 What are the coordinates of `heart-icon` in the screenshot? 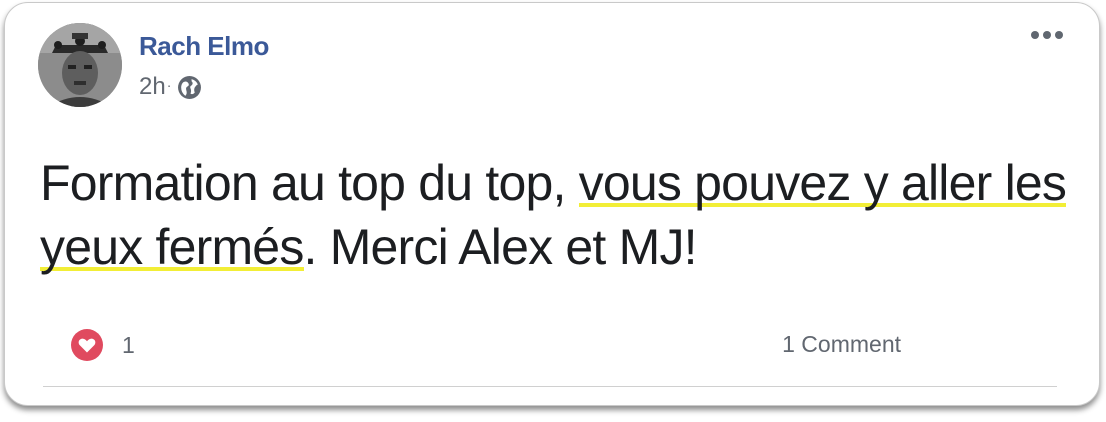 It's located at (87, 345).